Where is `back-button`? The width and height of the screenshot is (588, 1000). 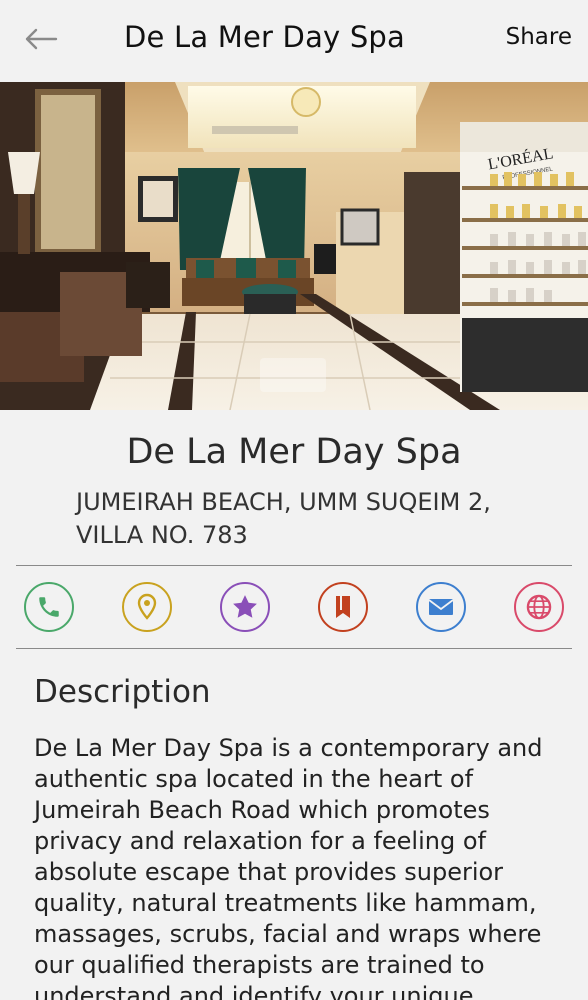 back-button is located at coordinates (41, 39).